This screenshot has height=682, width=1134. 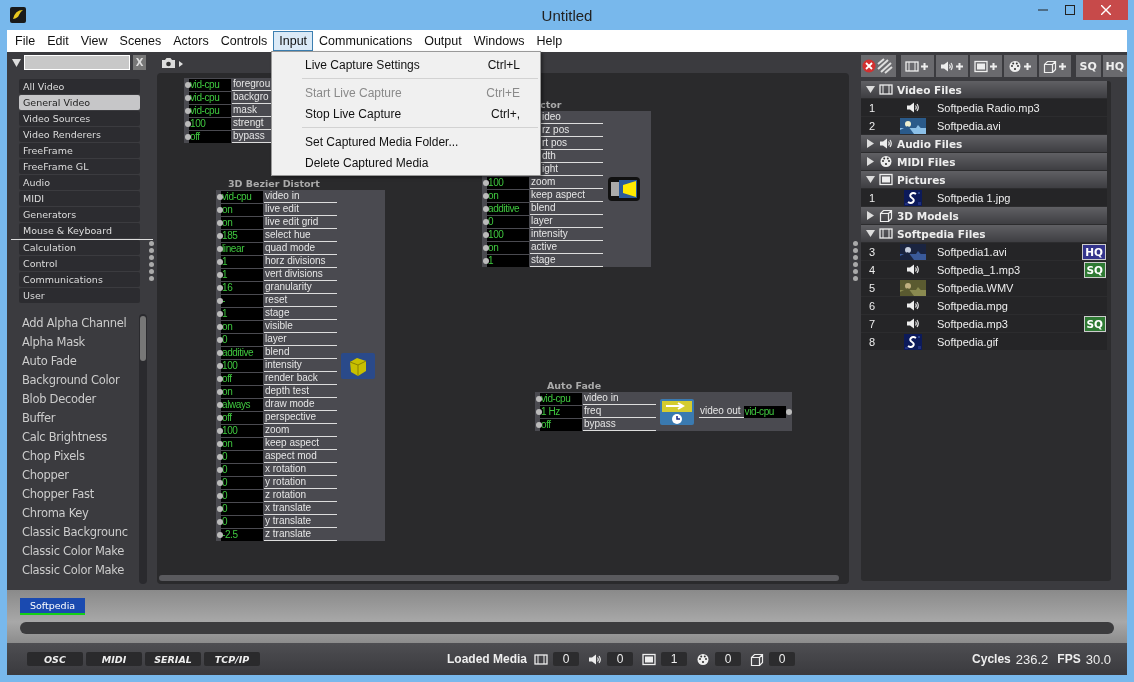 I want to click on actor-item: Chopper, so click(x=80, y=475).